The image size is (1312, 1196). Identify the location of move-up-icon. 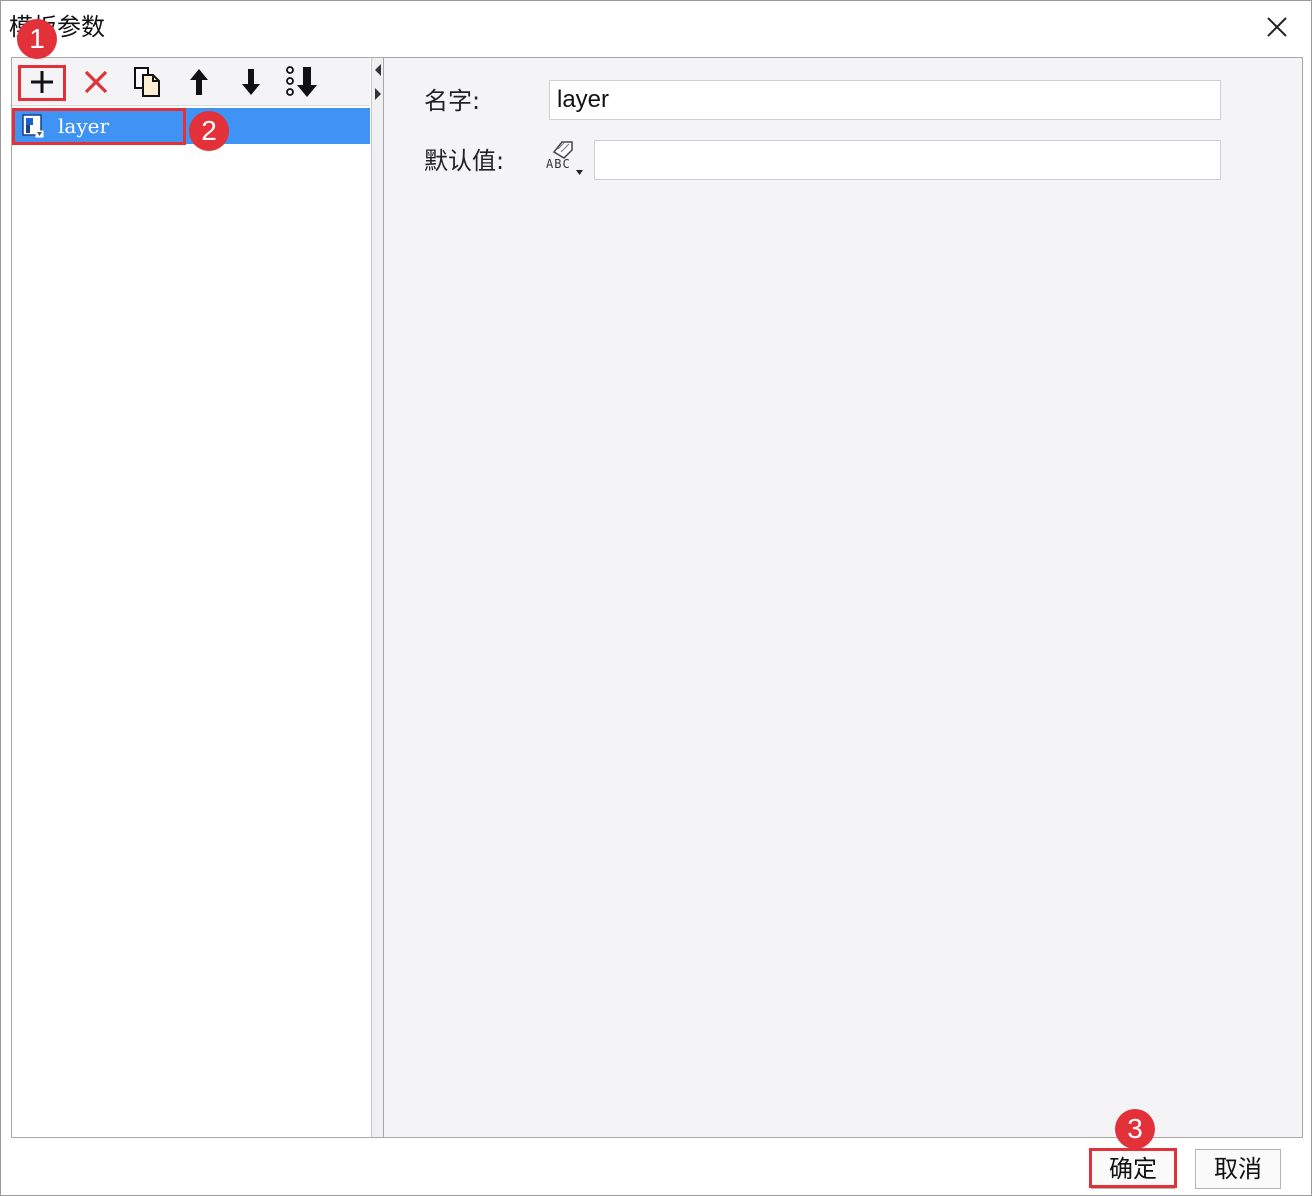
(199, 82).